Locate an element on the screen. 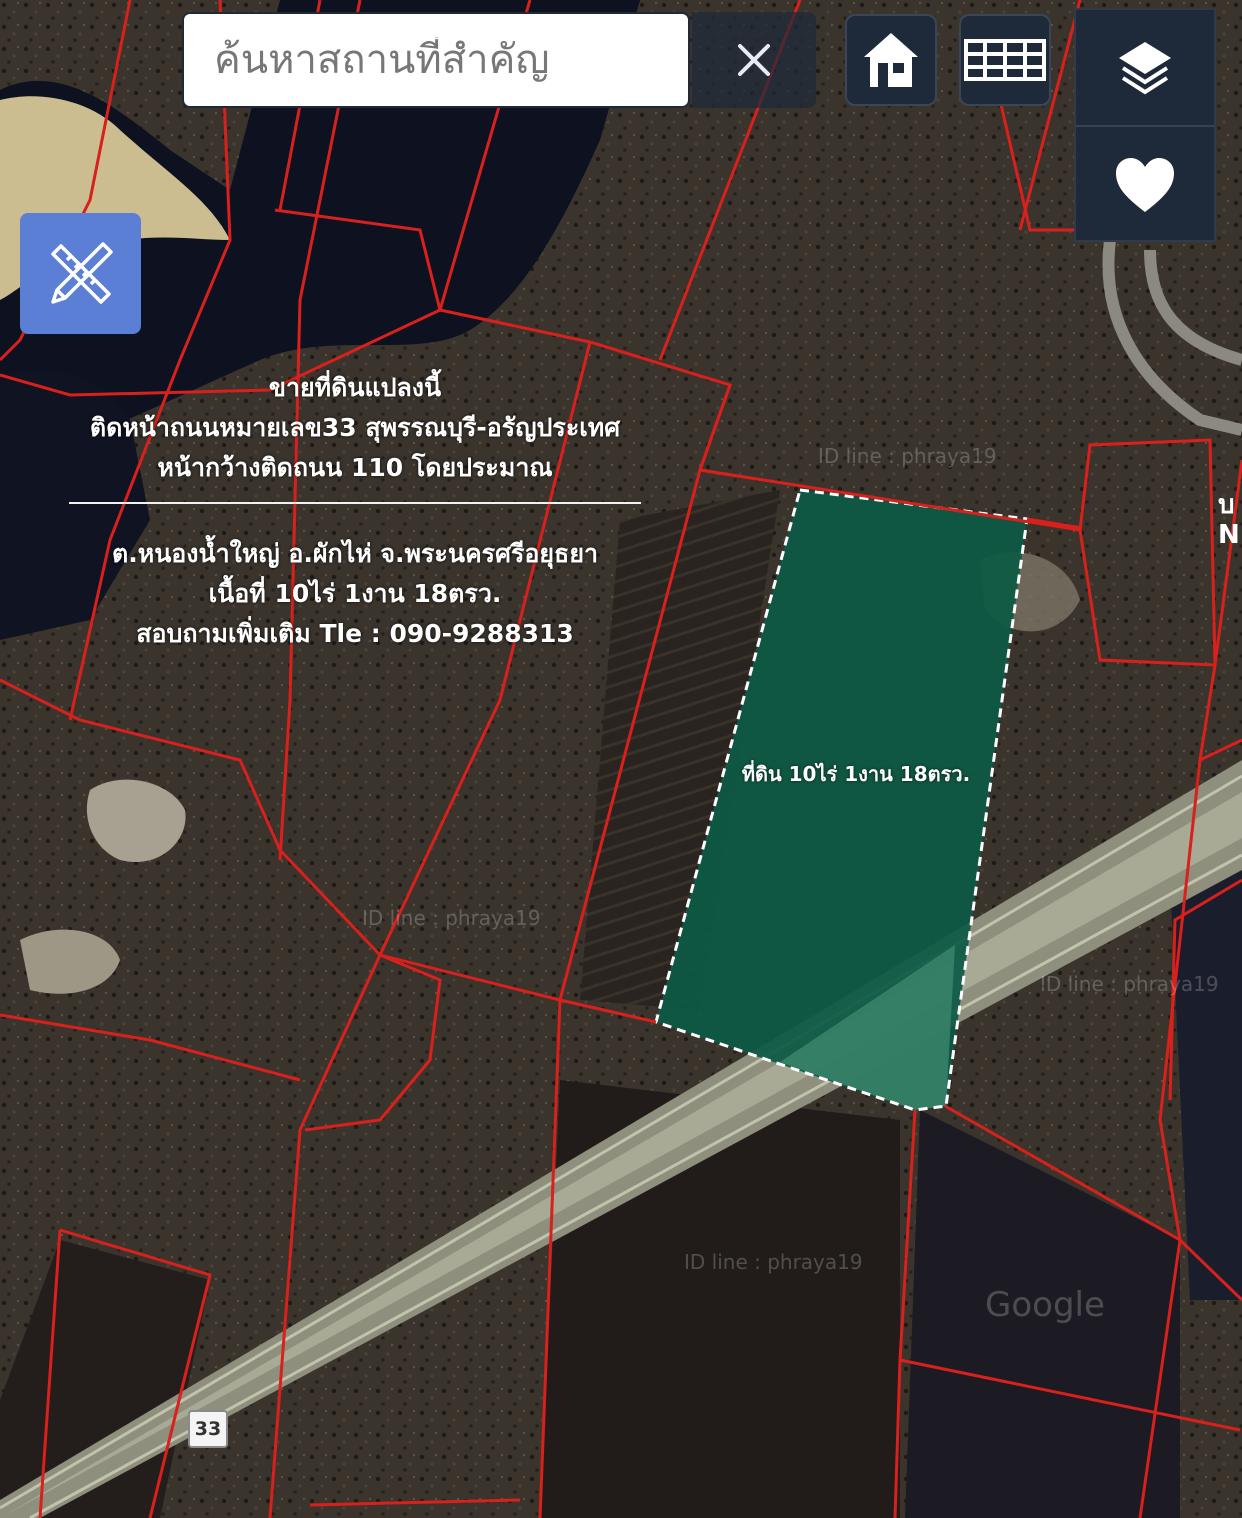 This screenshot has height=1518, width=1242. grid-icon is located at coordinates (1005, 60).